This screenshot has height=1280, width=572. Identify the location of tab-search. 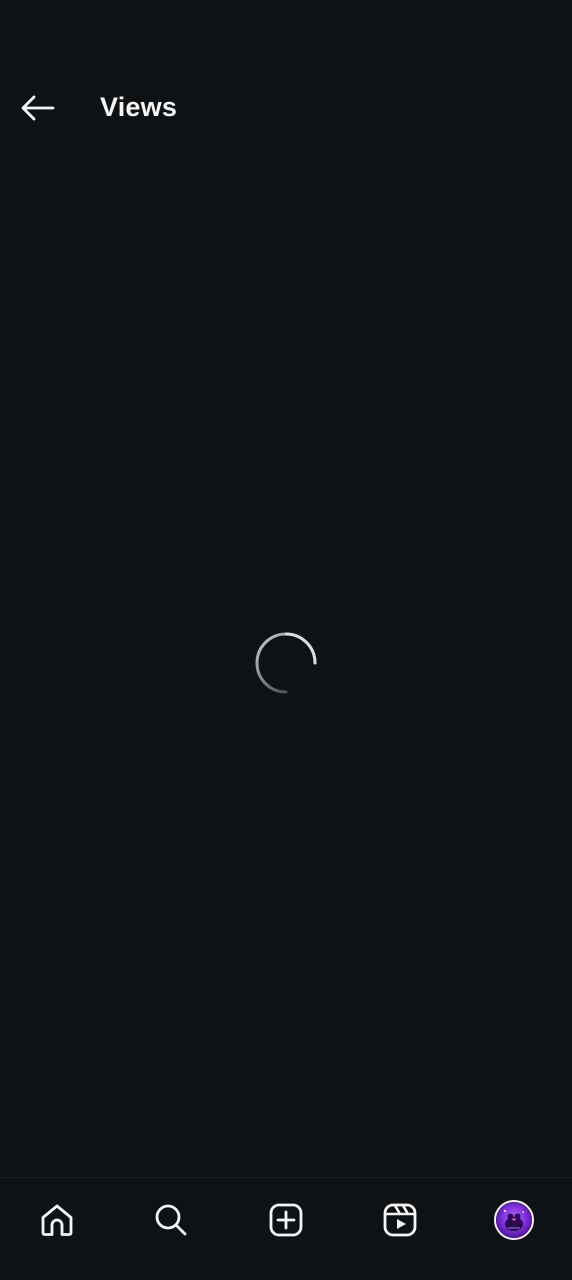
(171, 1220).